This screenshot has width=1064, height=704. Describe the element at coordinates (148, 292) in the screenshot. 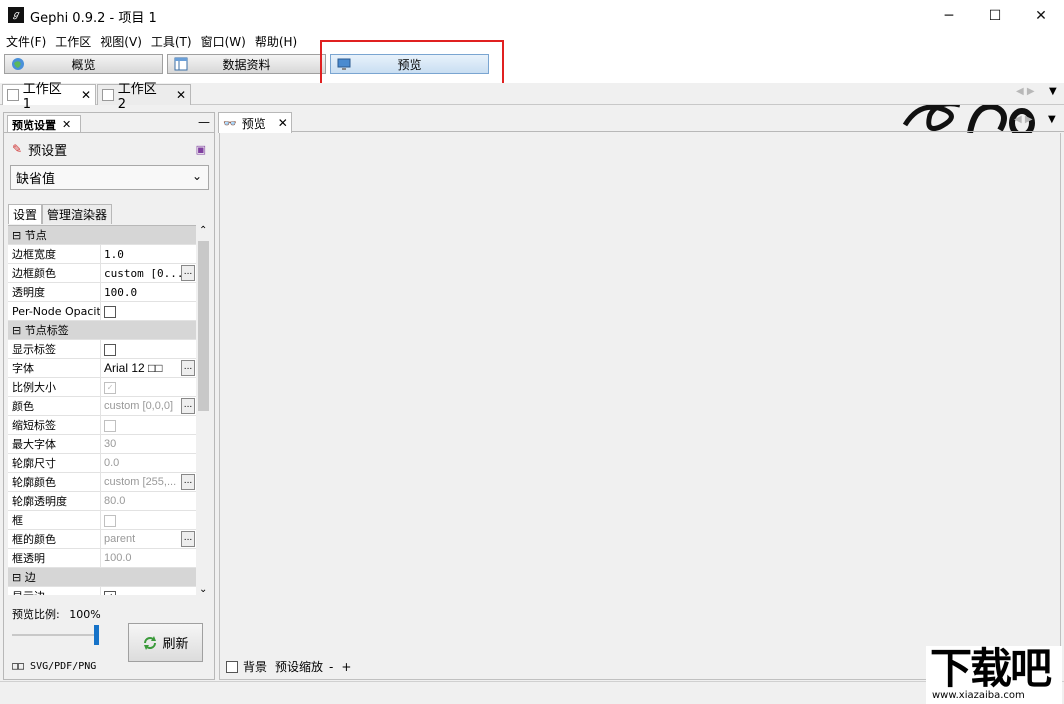

I see `property-value: 100.0` at that location.